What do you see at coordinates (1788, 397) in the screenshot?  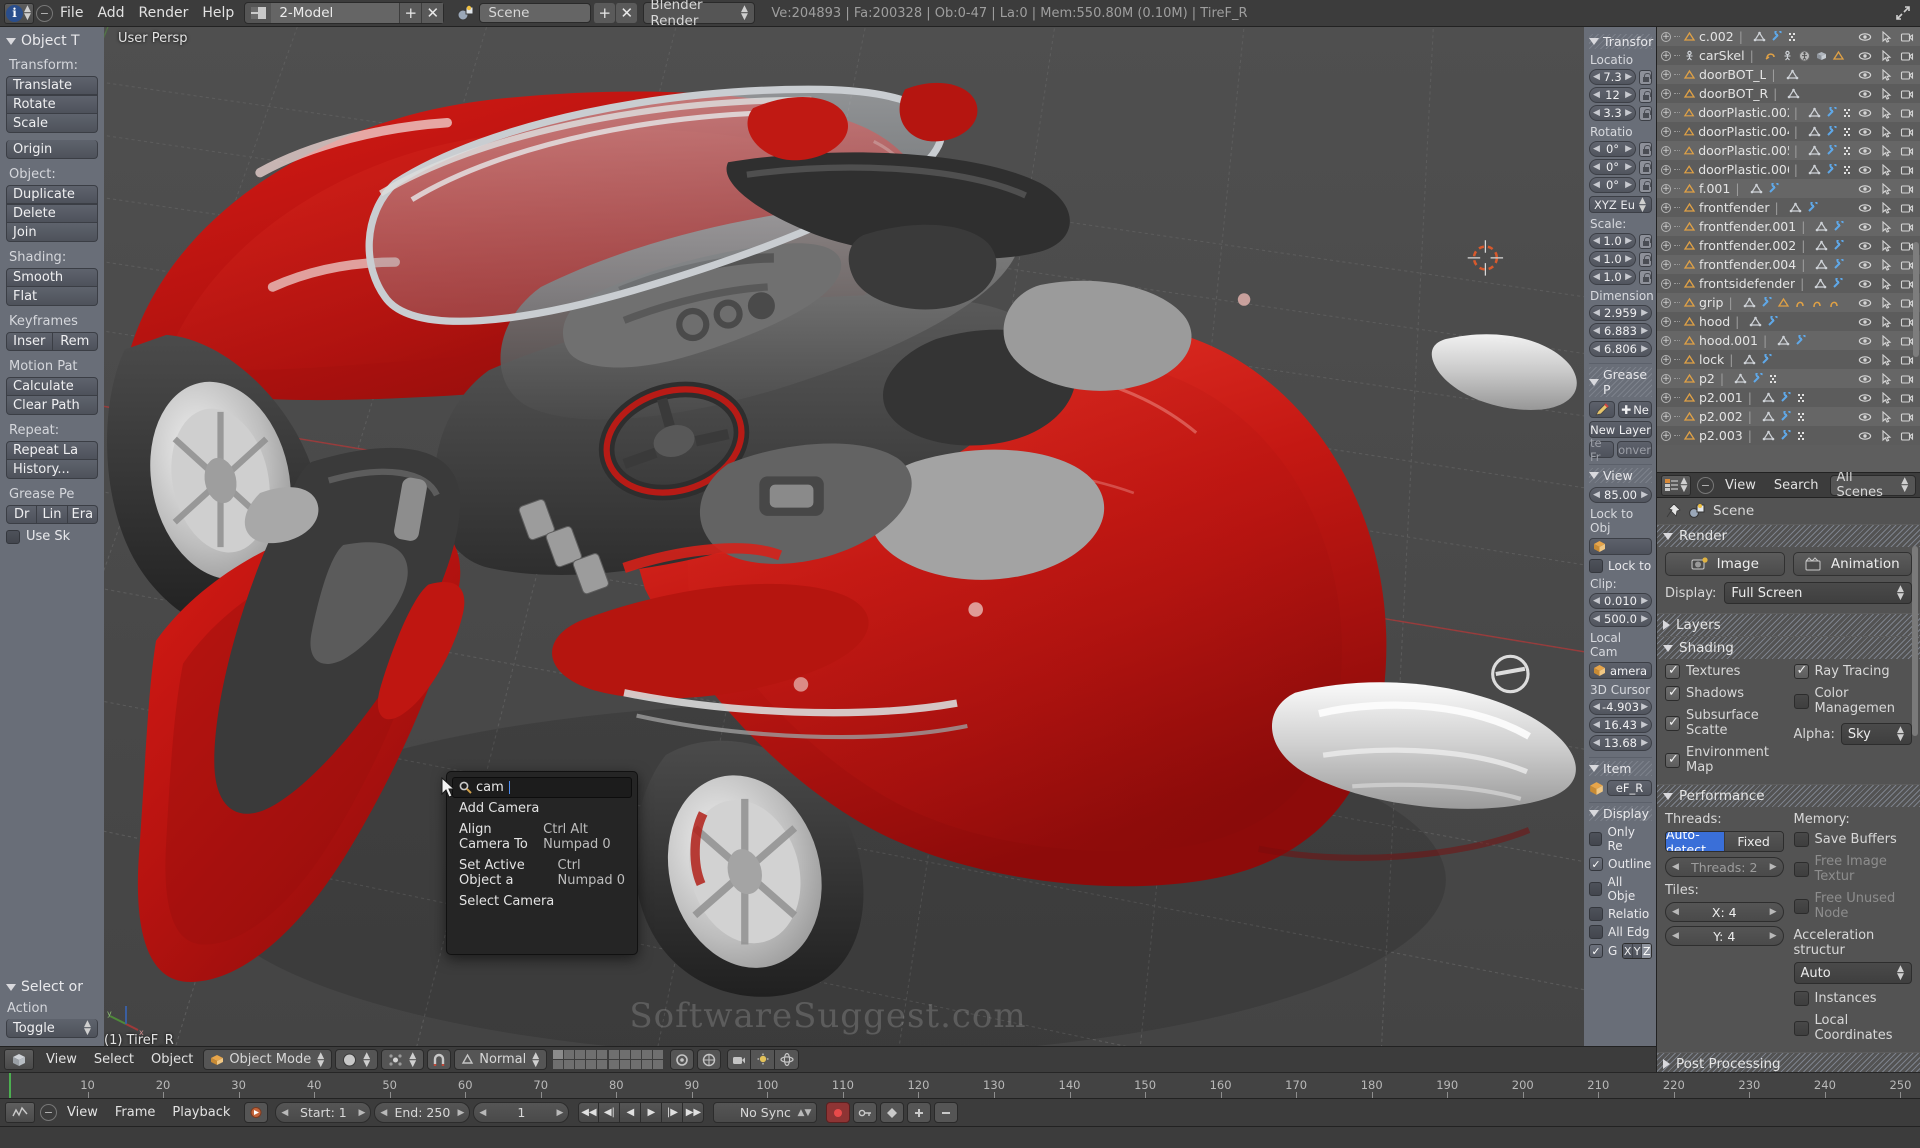 I see `outliner-row: + p2.001 |` at bounding box center [1788, 397].